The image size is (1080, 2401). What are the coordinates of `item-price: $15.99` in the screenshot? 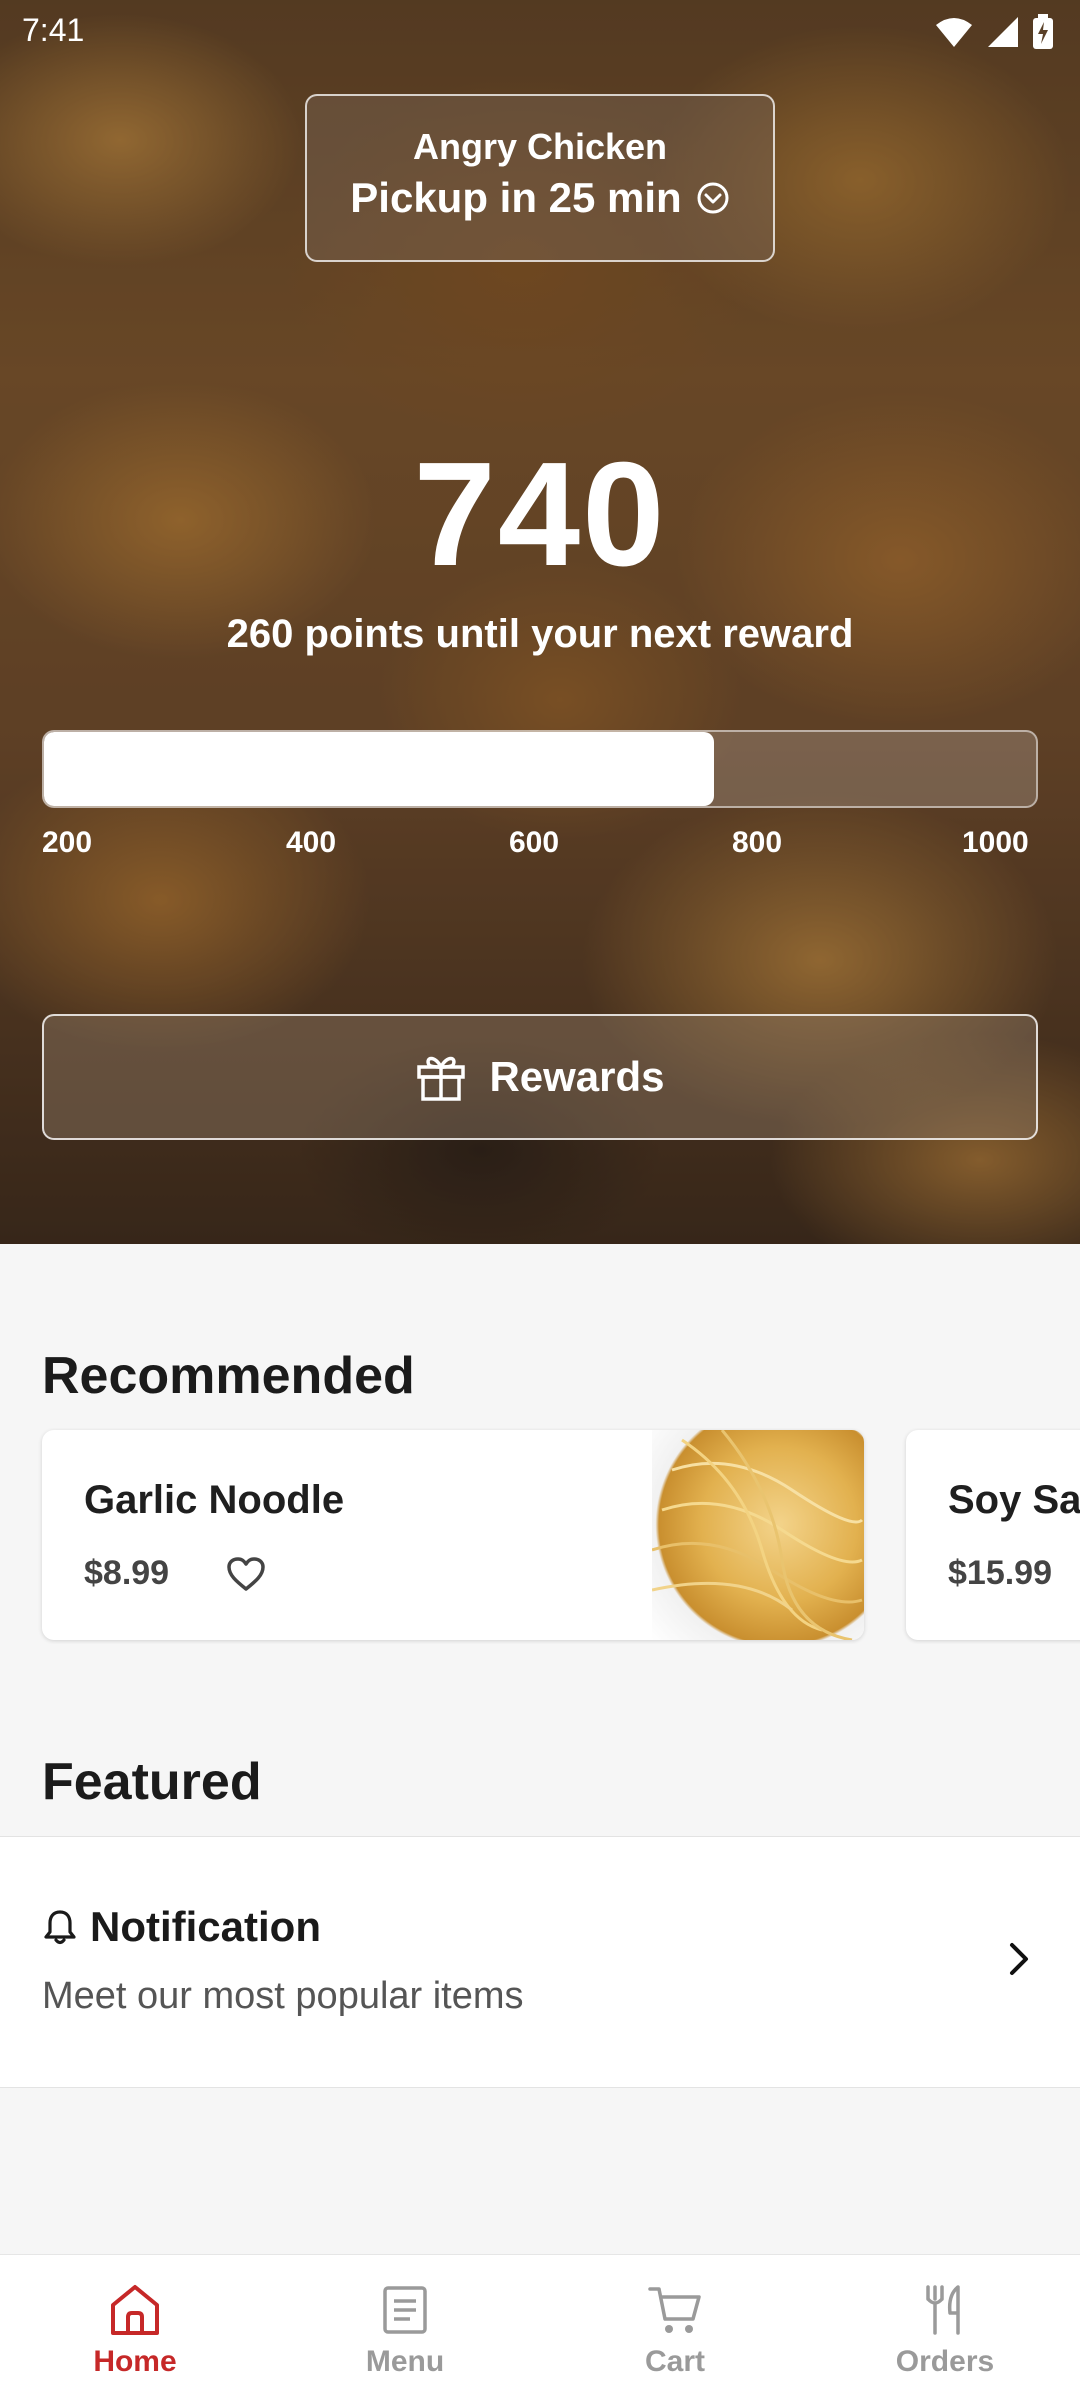 It's located at (1000, 1573).